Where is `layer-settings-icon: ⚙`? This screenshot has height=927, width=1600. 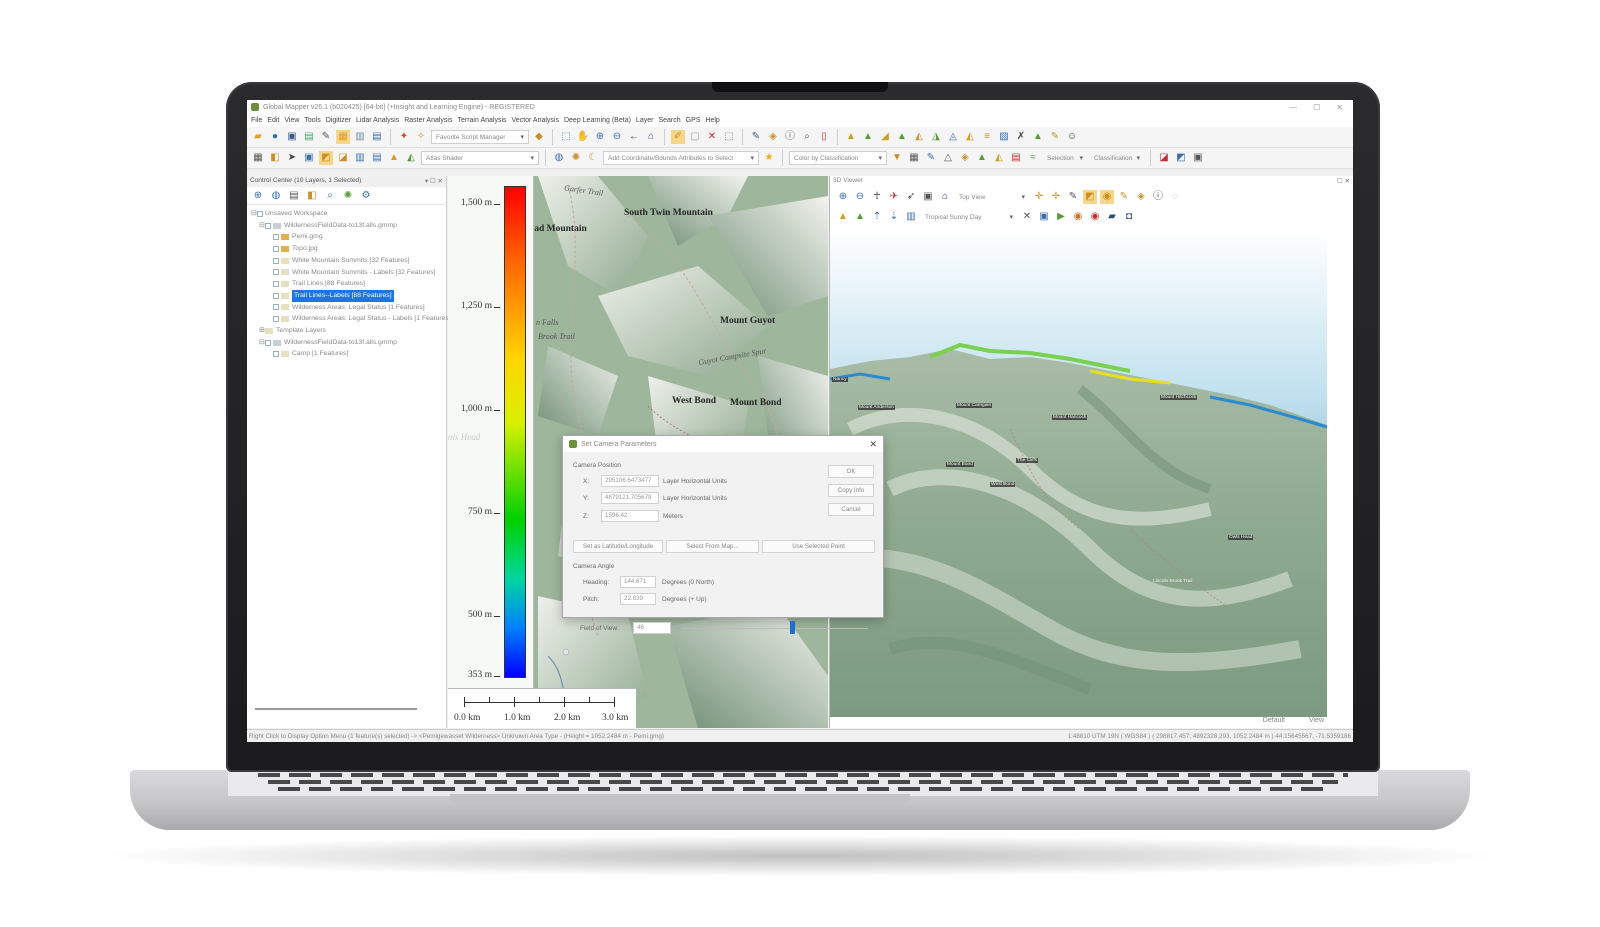
layer-settings-icon: ⚙ is located at coordinates (366, 196).